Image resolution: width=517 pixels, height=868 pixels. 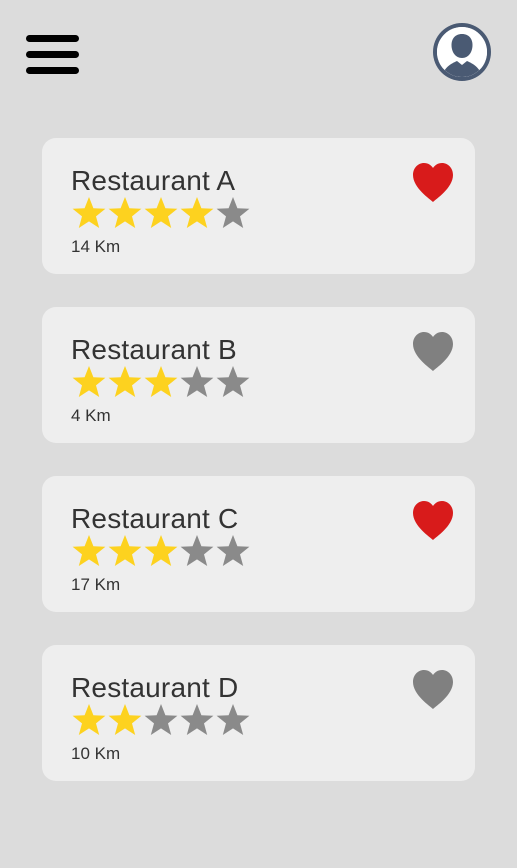 I want to click on restaurant-name: Restaurant A, so click(x=153, y=180).